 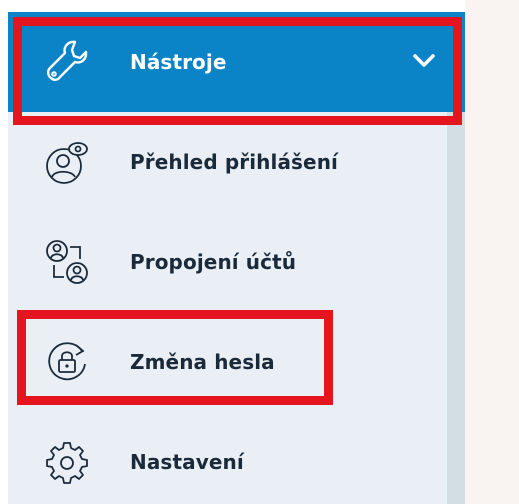 I want to click on lock-refresh-icon, so click(x=67, y=361).